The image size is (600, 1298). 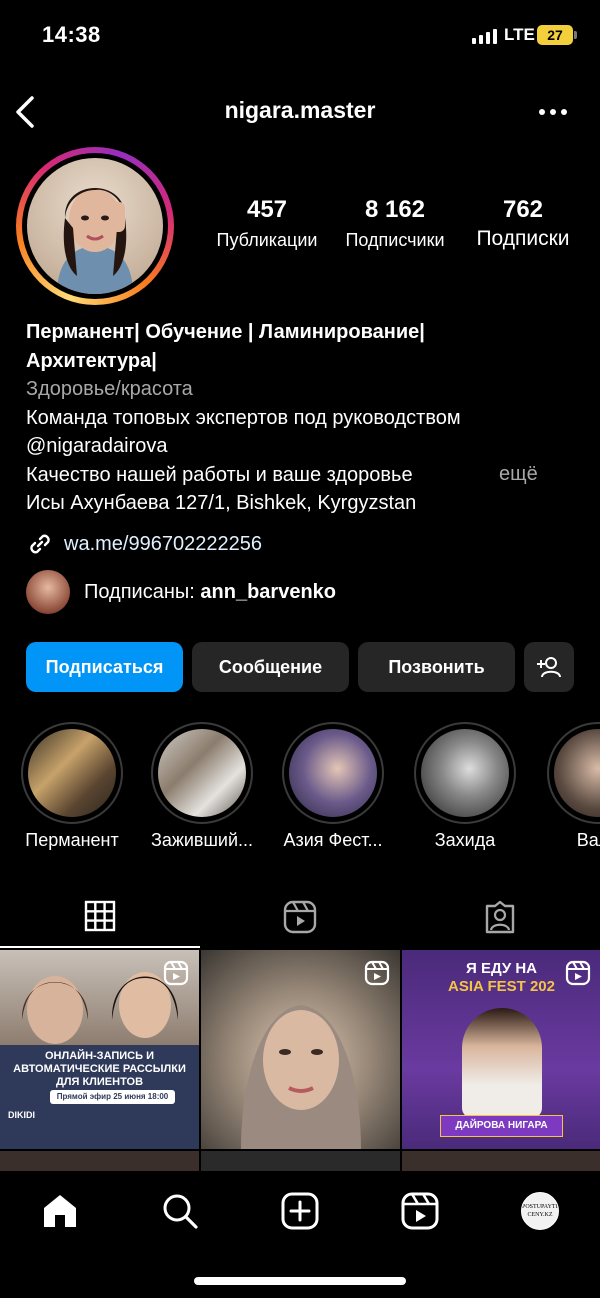 I want to click on tab-grid, so click(x=100, y=917).